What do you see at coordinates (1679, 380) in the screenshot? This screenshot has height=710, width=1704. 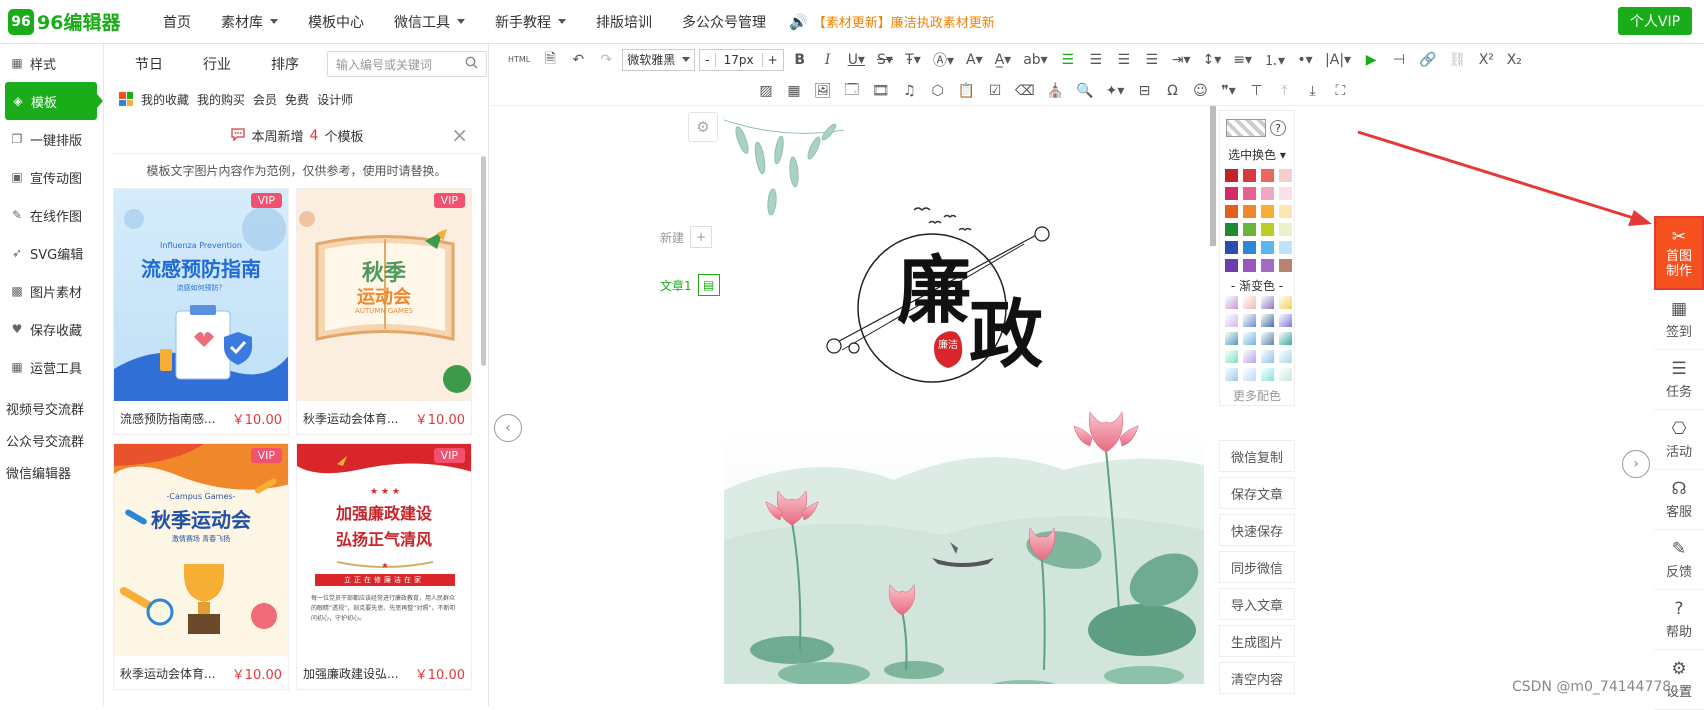 I see `right-bar-item: ☰ 任务` at bounding box center [1679, 380].